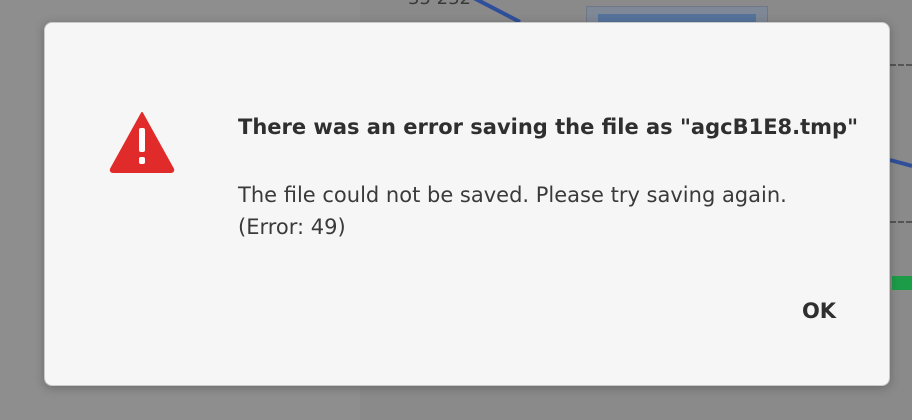  Describe the element at coordinates (819, 311) in the screenshot. I see `ok-button: OK` at that location.